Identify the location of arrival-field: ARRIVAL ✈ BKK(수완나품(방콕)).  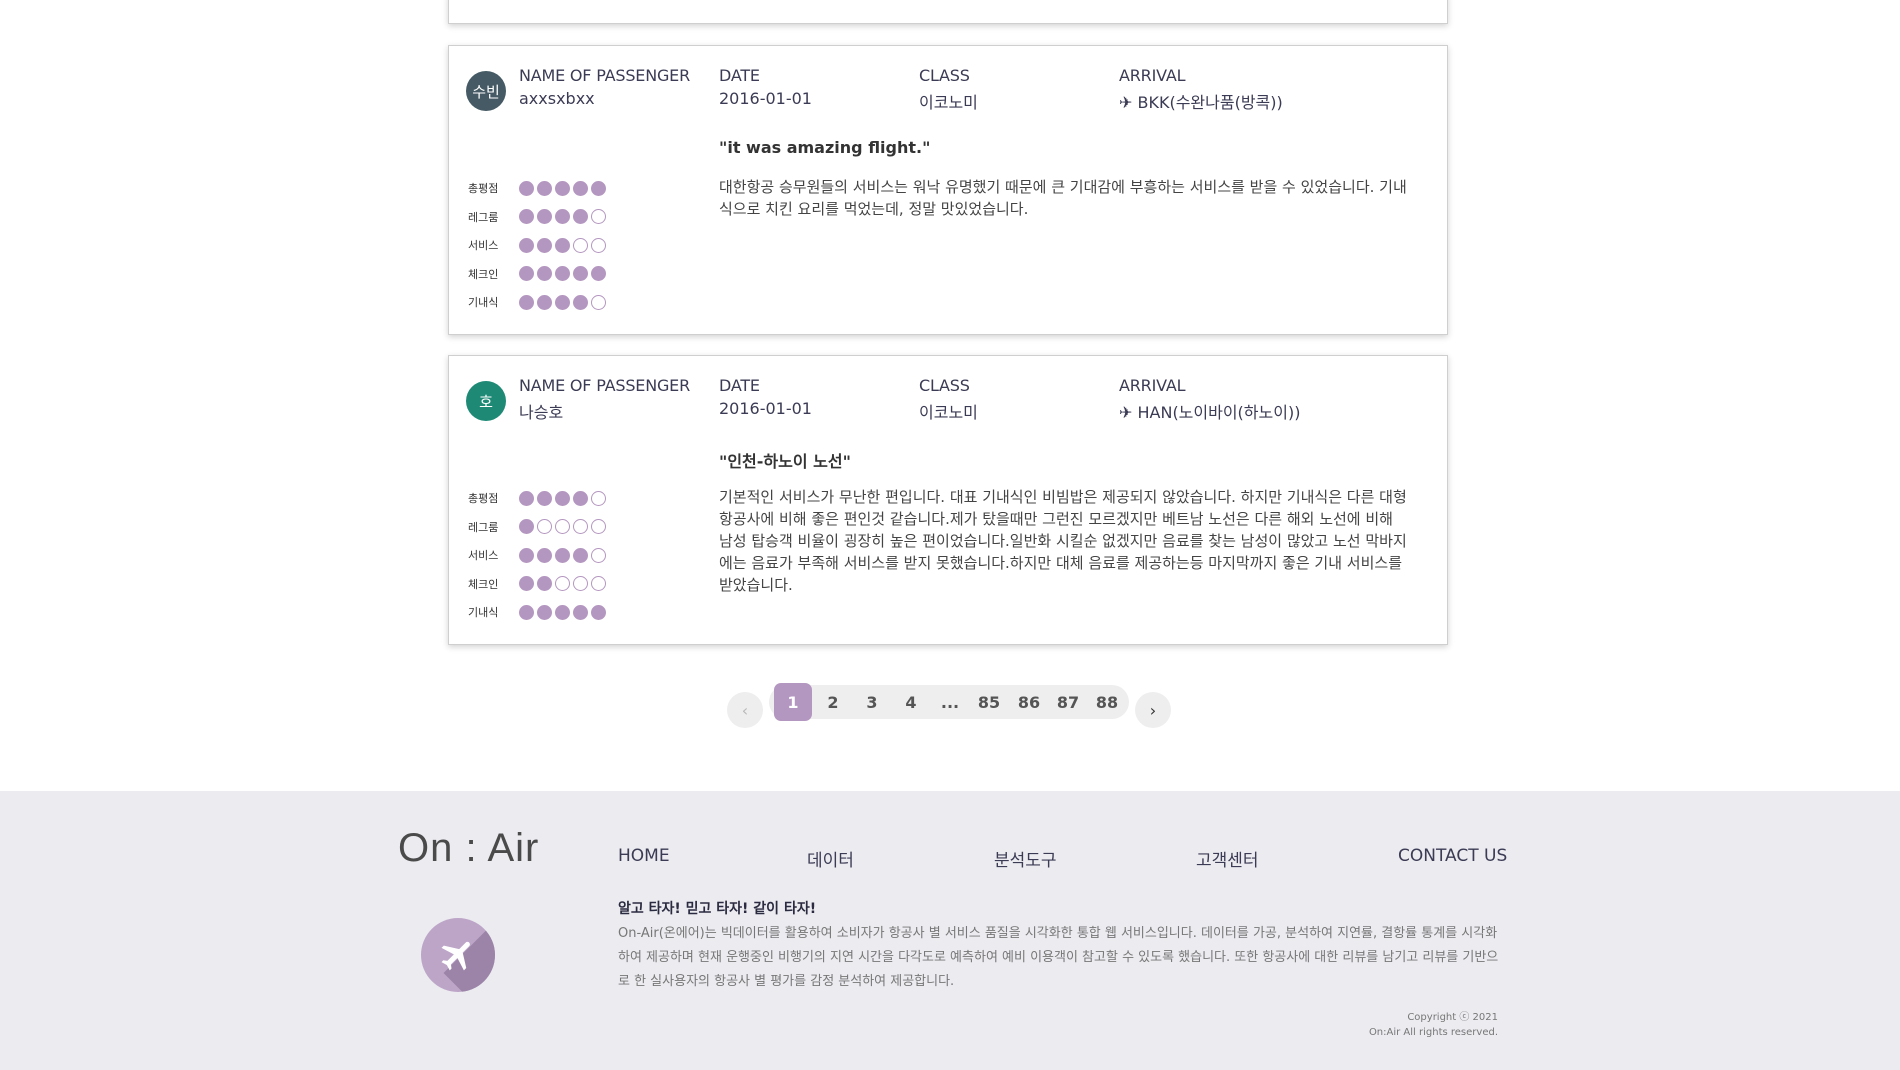
(1201, 89).